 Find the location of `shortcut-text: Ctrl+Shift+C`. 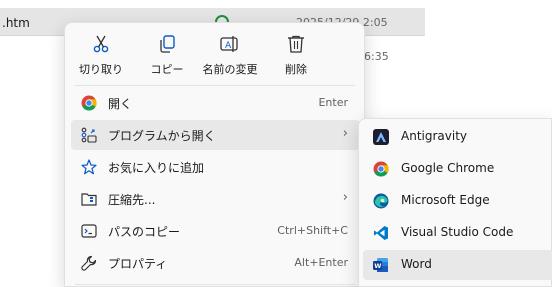

shortcut-text: Ctrl+Shift+C is located at coordinates (312, 230).